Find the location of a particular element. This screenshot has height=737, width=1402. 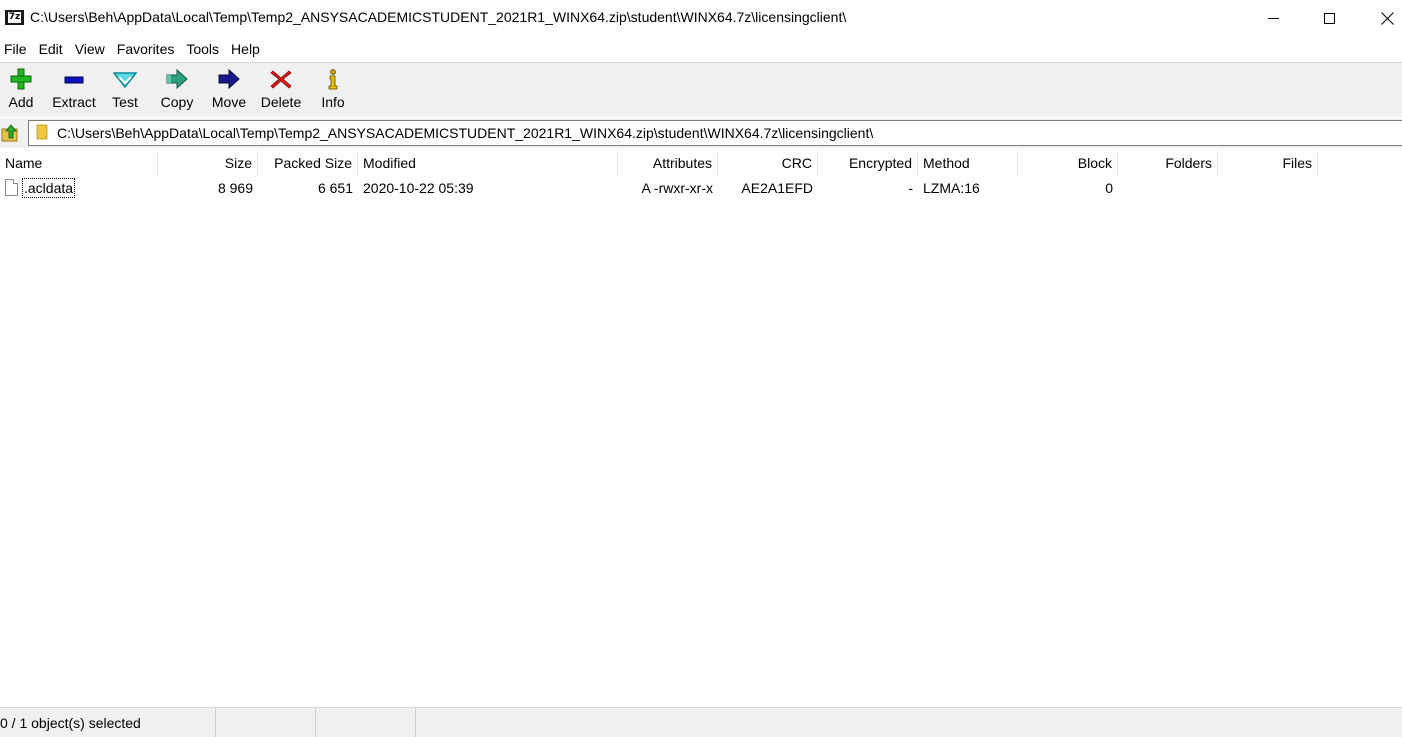

menu-help: Help is located at coordinates (247, 49).